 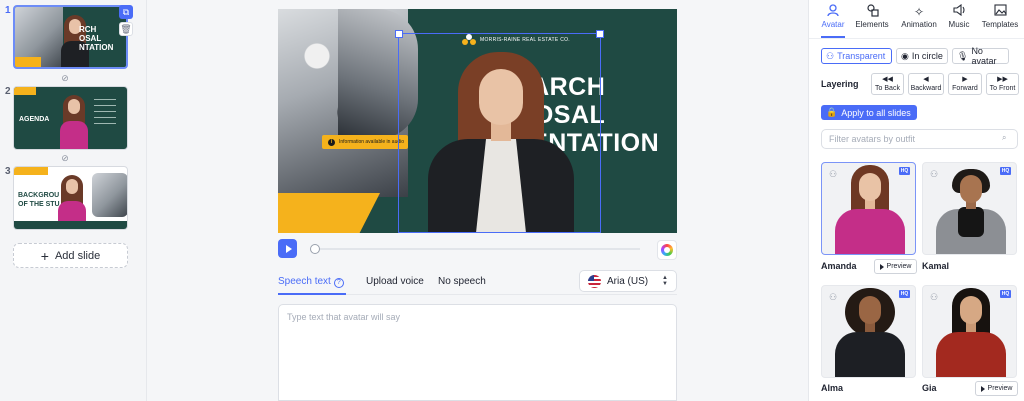 I want to click on tab-divider, so click(x=916, y=38).